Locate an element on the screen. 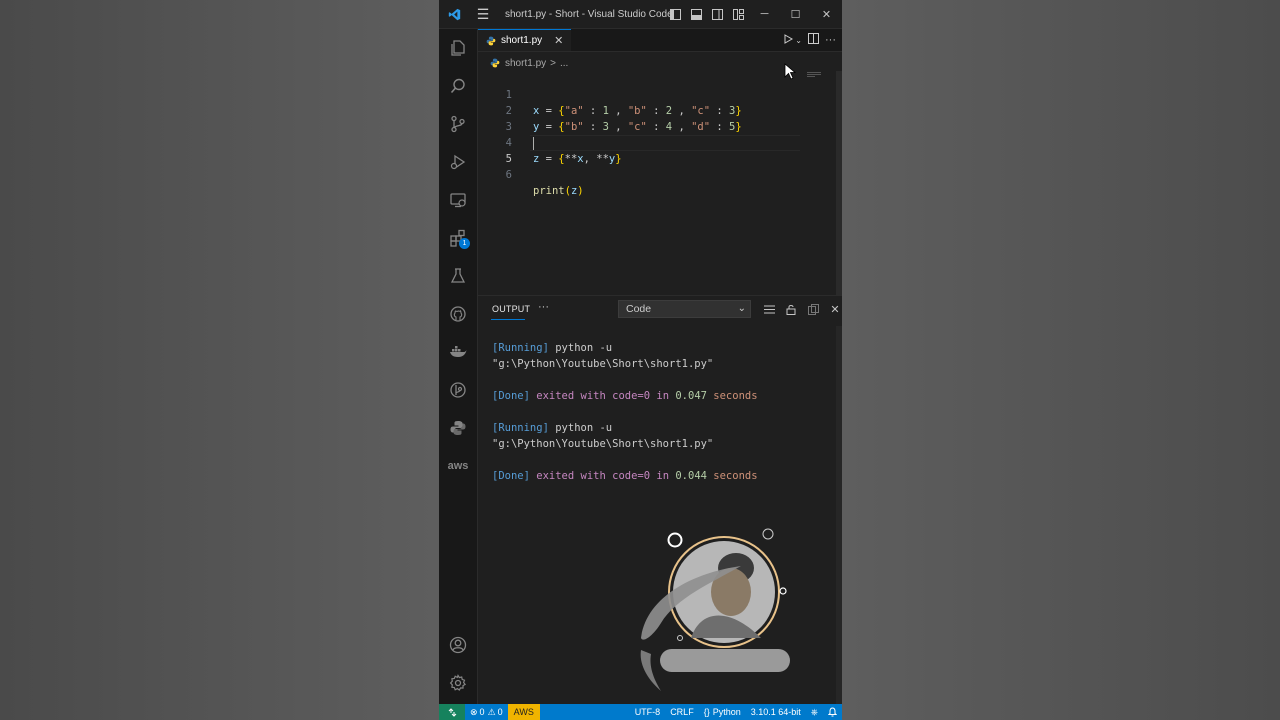  filter-icon is located at coordinates (769, 309).